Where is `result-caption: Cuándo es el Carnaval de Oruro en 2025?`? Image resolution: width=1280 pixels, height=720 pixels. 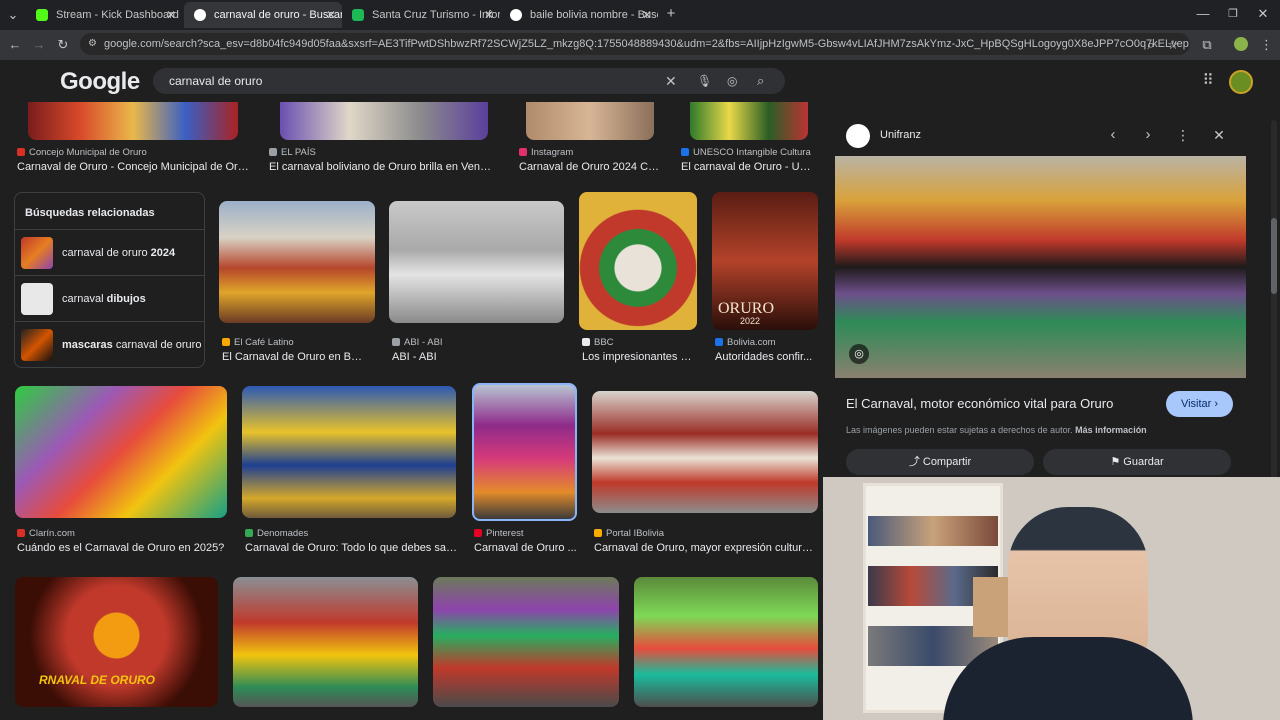 result-caption: Cuándo es el Carnaval de Oruro en 2025? is located at coordinates (122, 548).